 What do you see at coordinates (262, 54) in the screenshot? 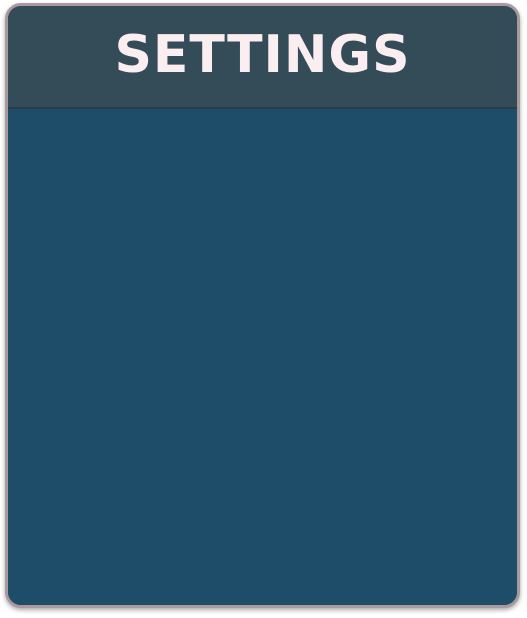
I see `settings-title: SETTINGS` at bounding box center [262, 54].